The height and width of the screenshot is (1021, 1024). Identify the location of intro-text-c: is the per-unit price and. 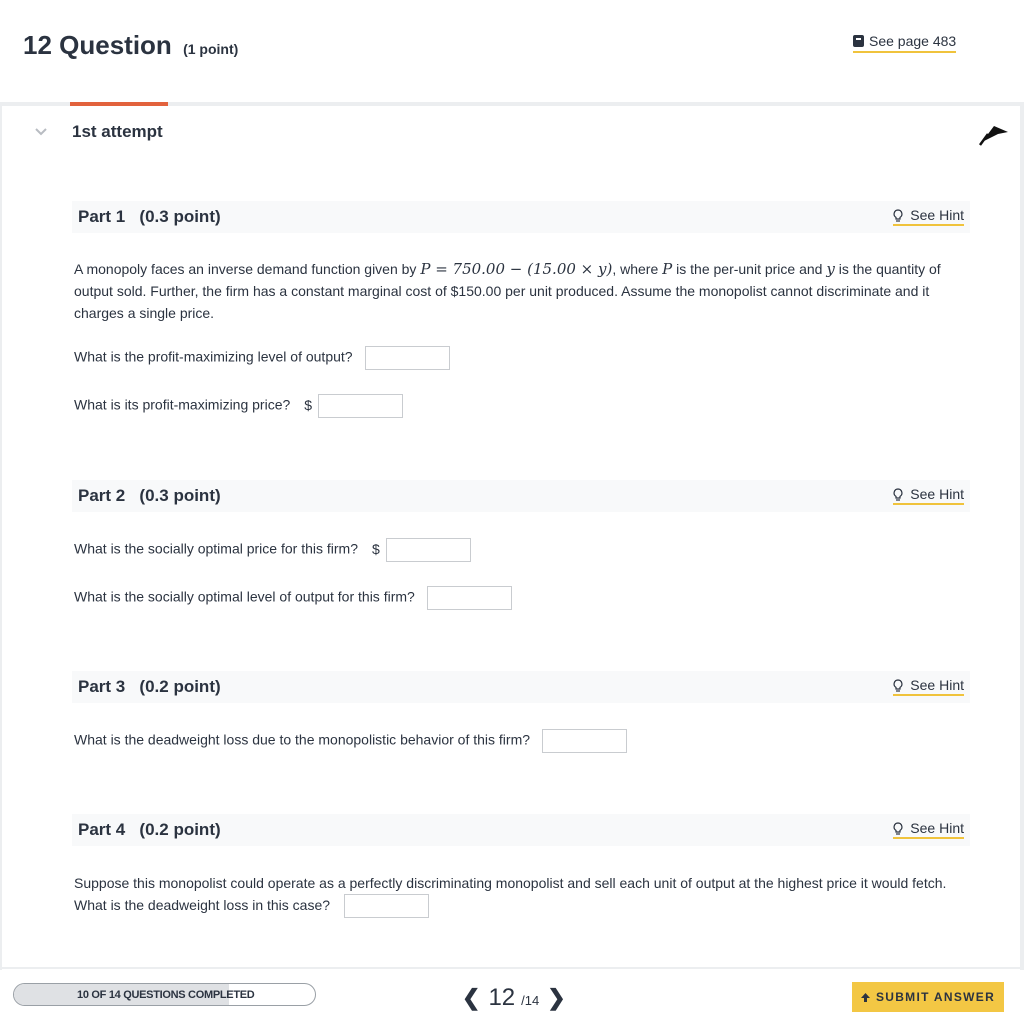
(749, 269).